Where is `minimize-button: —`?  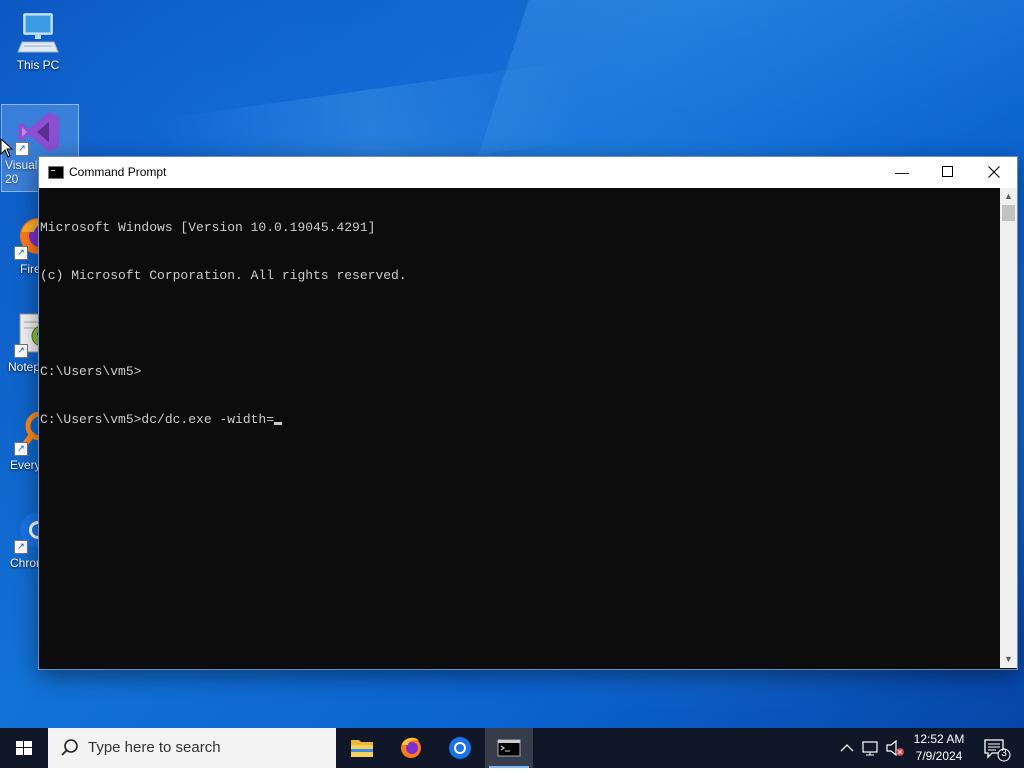 minimize-button: — is located at coordinates (902, 172).